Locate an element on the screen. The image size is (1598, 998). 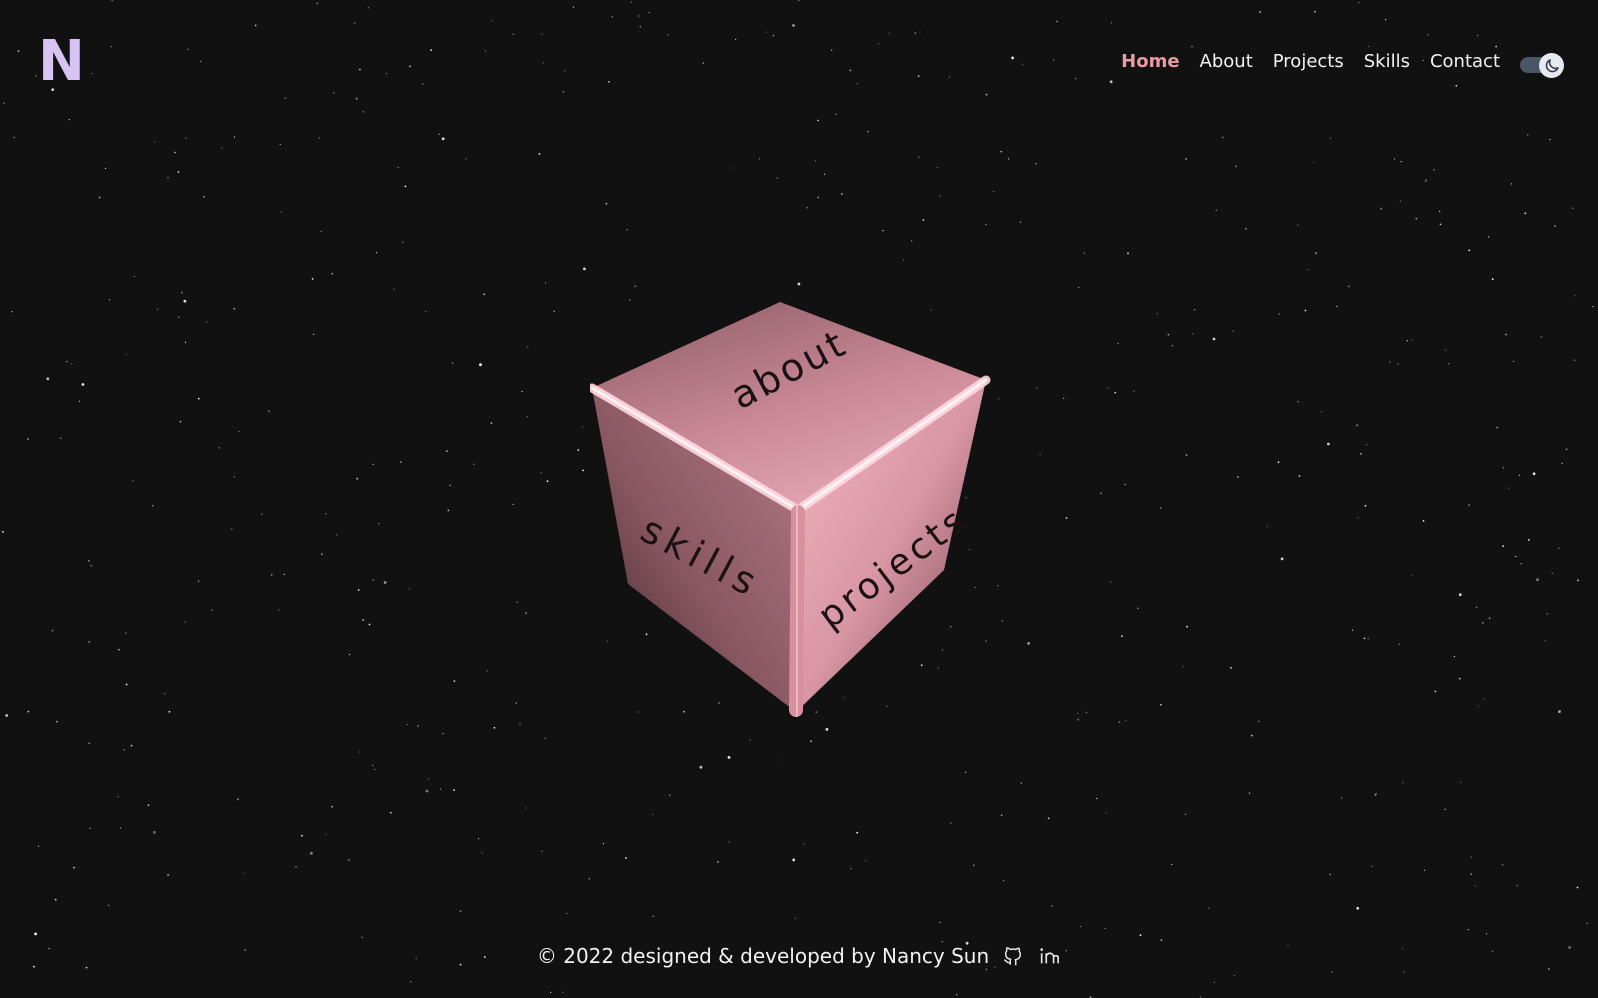
linkedin-icon is located at coordinates (1049, 956).